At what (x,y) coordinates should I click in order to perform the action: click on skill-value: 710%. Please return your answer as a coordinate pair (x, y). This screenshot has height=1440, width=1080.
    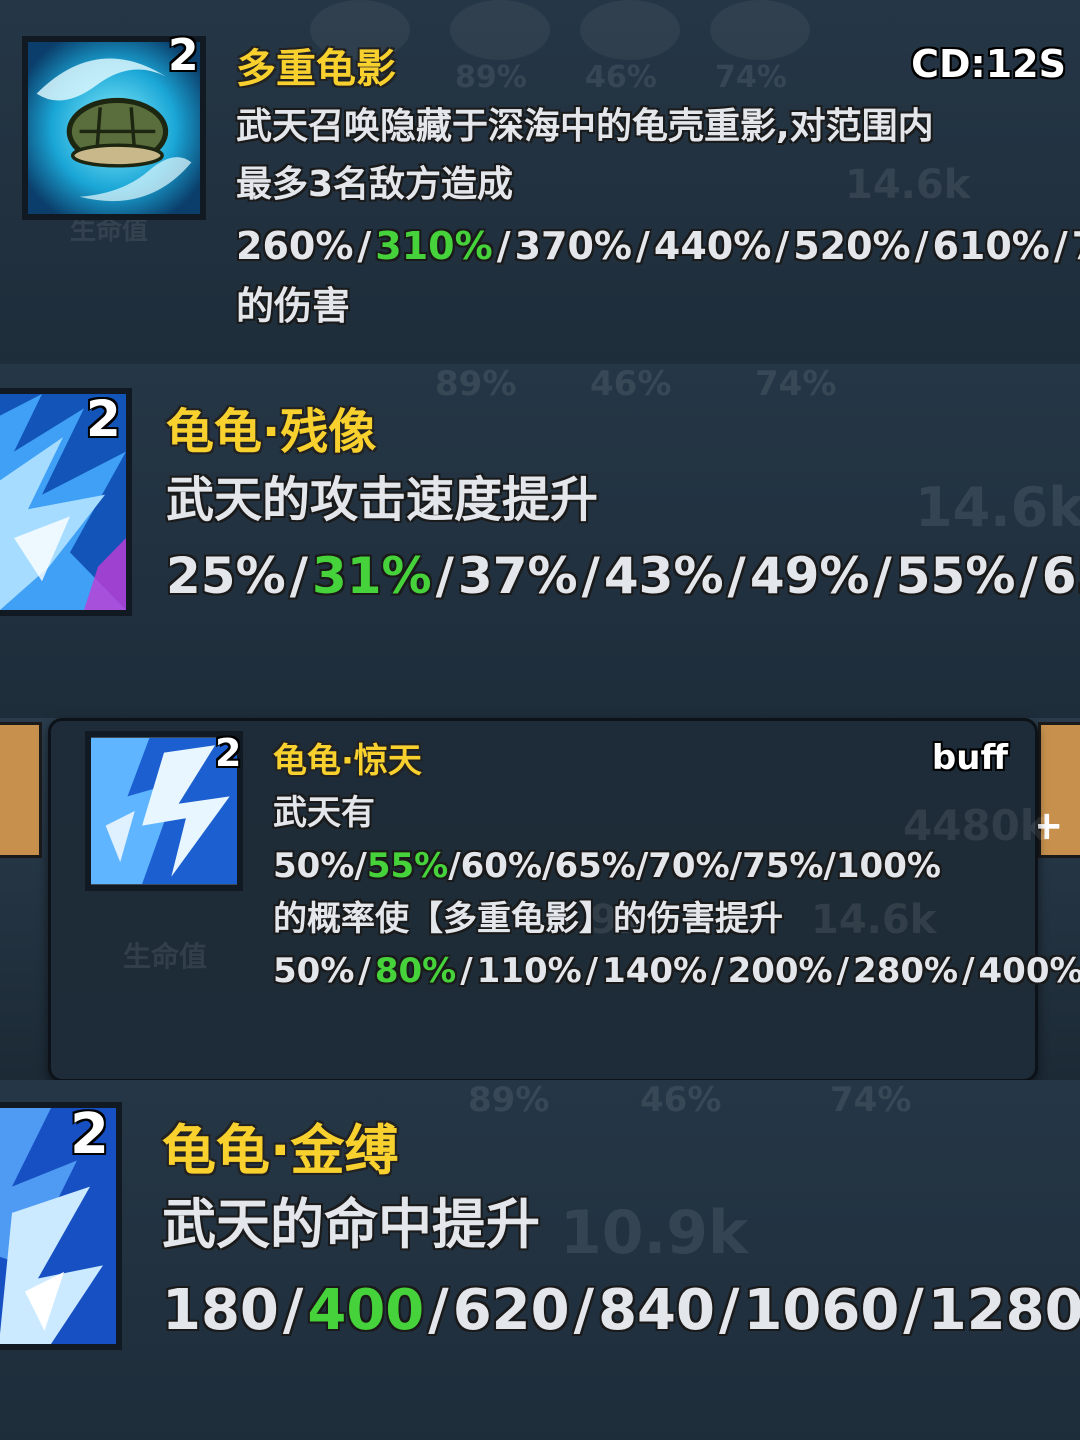
    Looking at the image, I should click on (1076, 246).